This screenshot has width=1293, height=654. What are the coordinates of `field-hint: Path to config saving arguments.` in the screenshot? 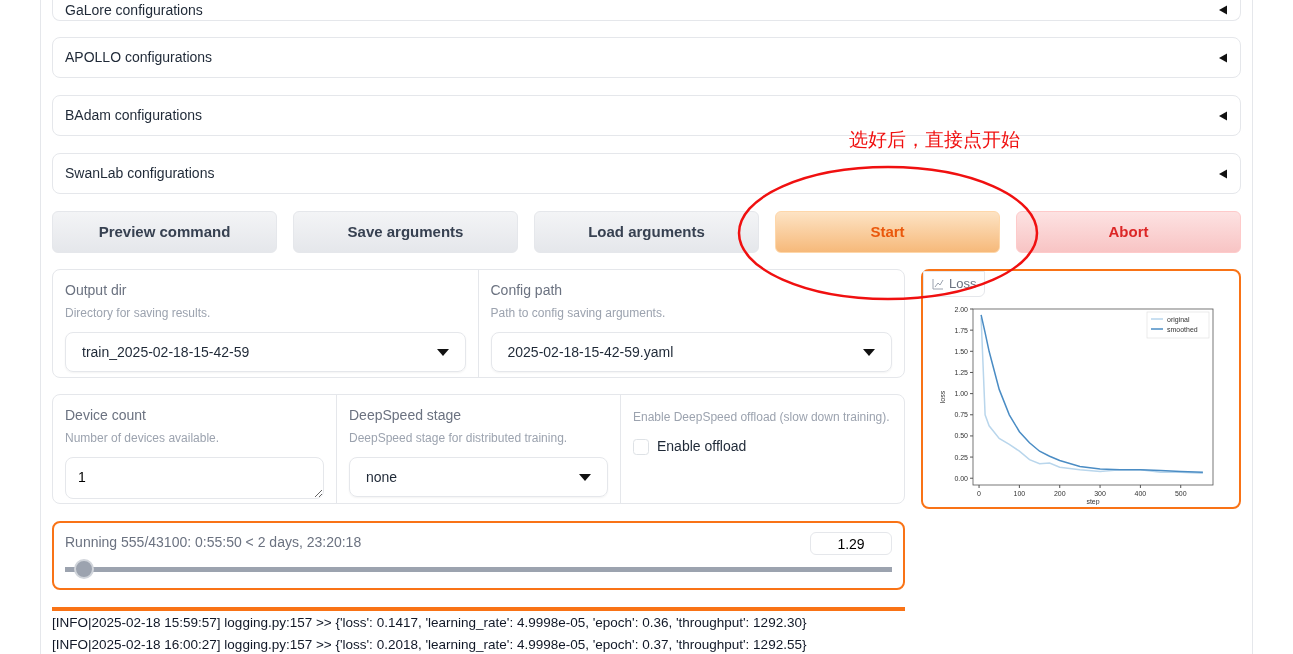 It's located at (578, 313).